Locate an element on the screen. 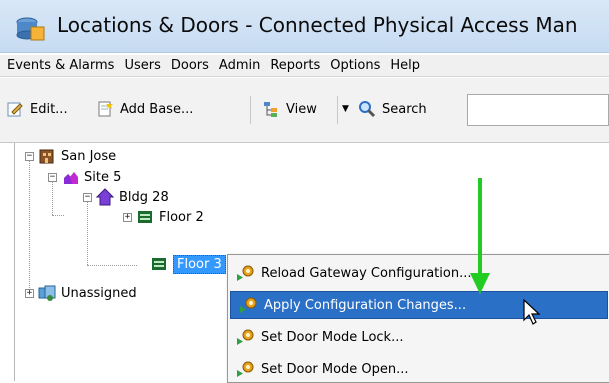 The width and height of the screenshot is (609, 383). tree-node-unassigned: + Unassigned is located at coordinates (81, 293).